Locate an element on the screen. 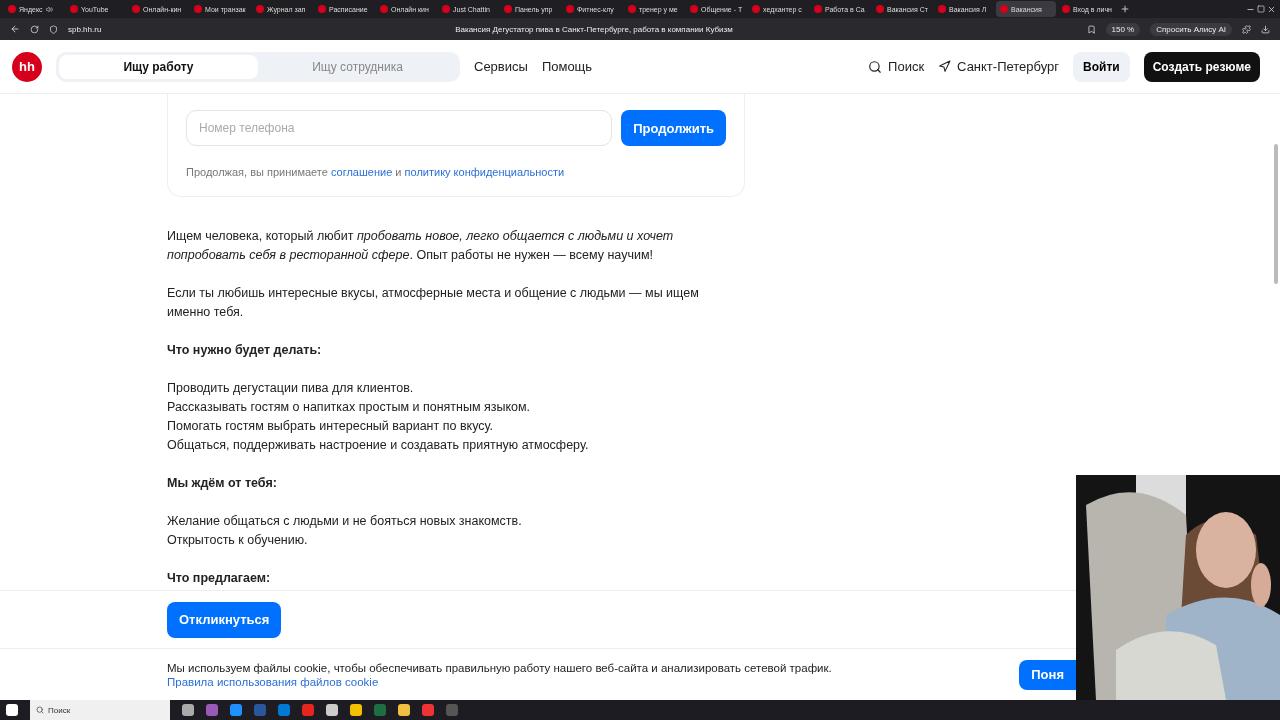  section-heading: Мы ждём от тебя: is located at coordinates (222, 483).